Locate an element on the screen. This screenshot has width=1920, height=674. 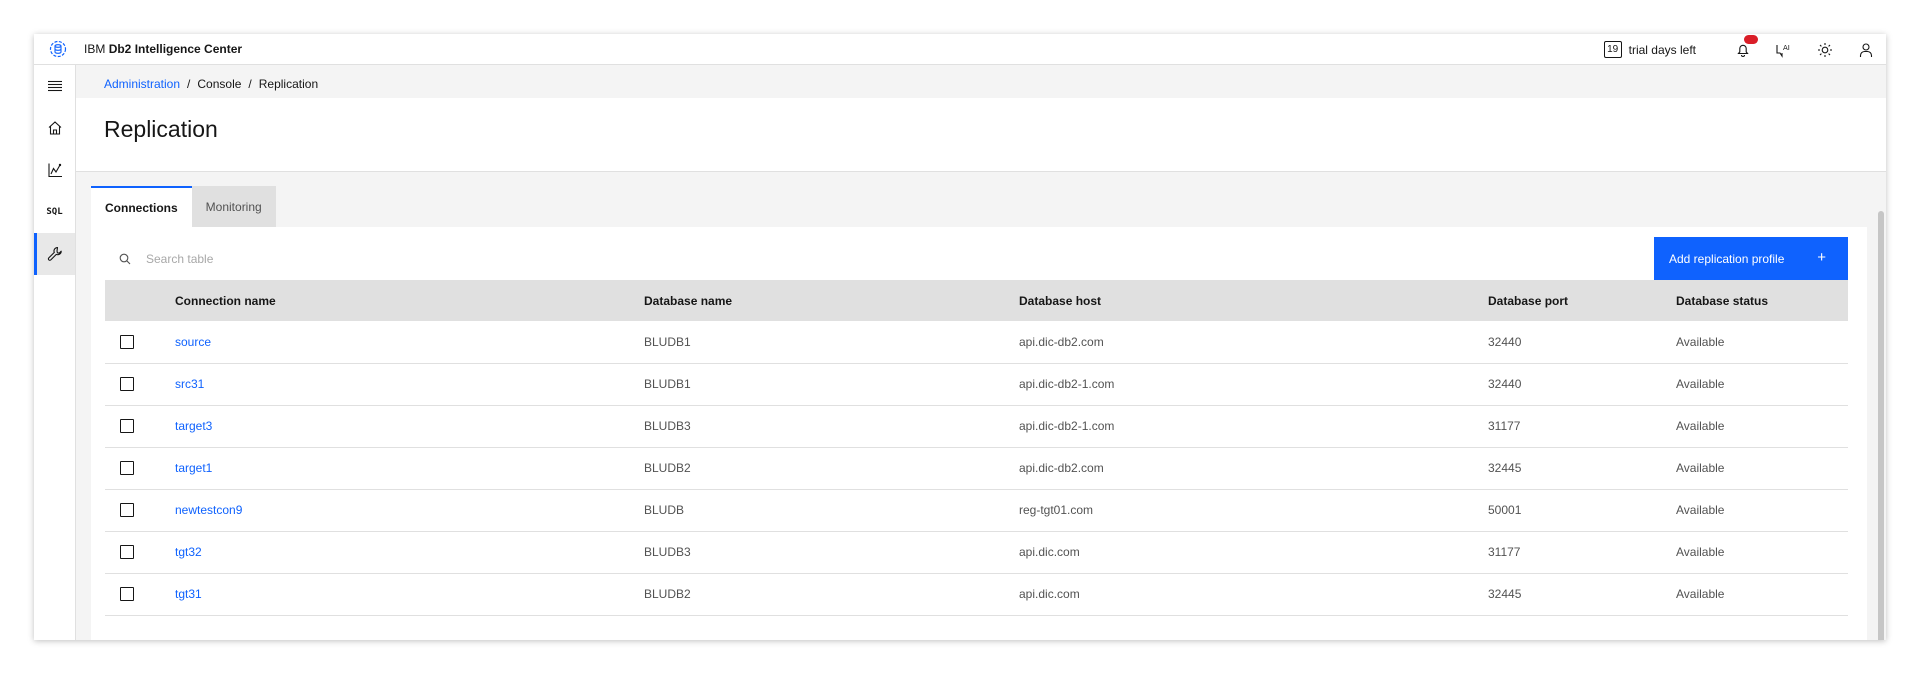
table-row: tgt32 BLUDB3 api.dic.com 31177 Available is located at coordinates (976, 552).